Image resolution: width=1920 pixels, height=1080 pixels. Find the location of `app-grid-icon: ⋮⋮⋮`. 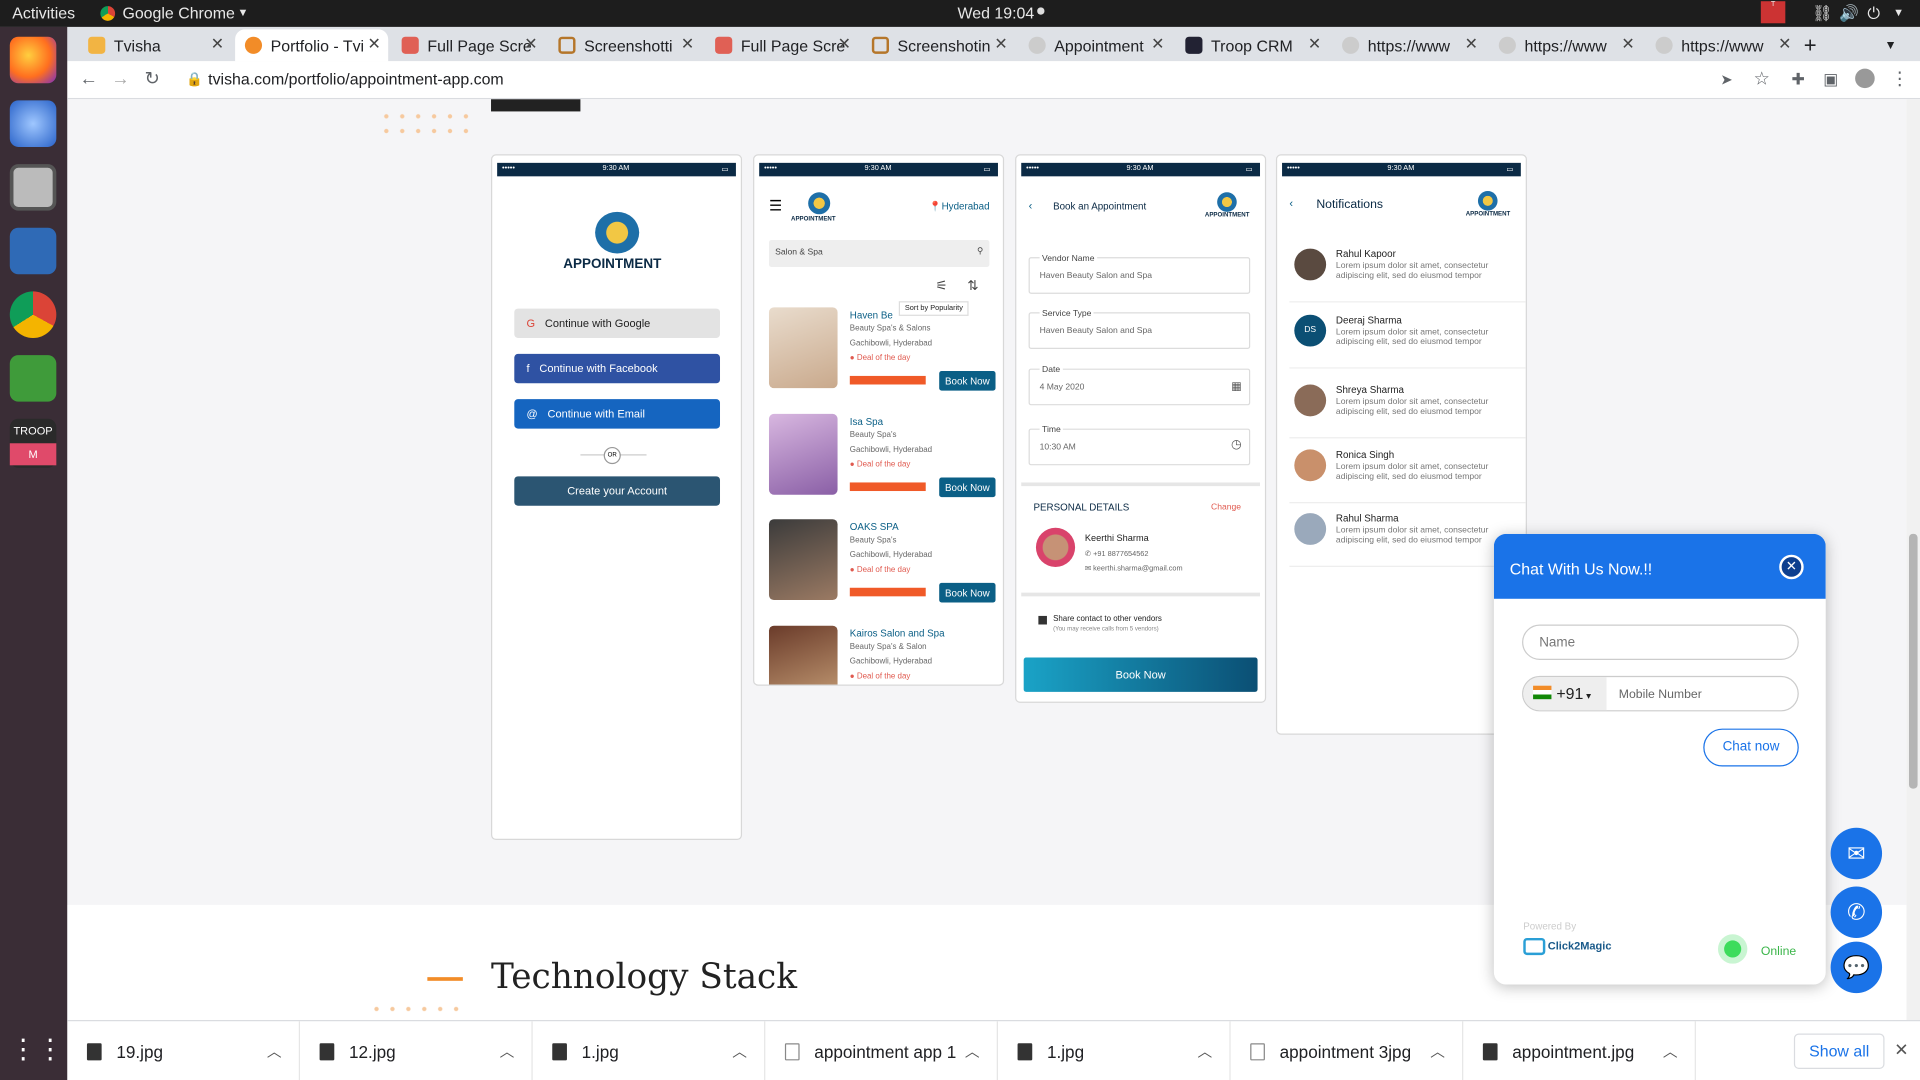

app-grid-icon: ⋮⋮⋮ is located at coordinates (50, 1050).